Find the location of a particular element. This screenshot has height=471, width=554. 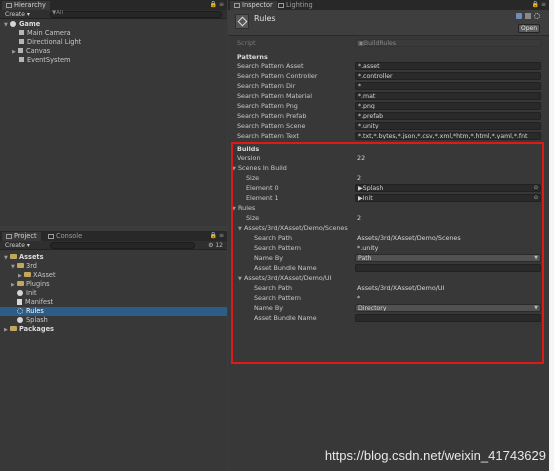

script-row: Script ▣BuildRules is located at coordinates (388, 43).